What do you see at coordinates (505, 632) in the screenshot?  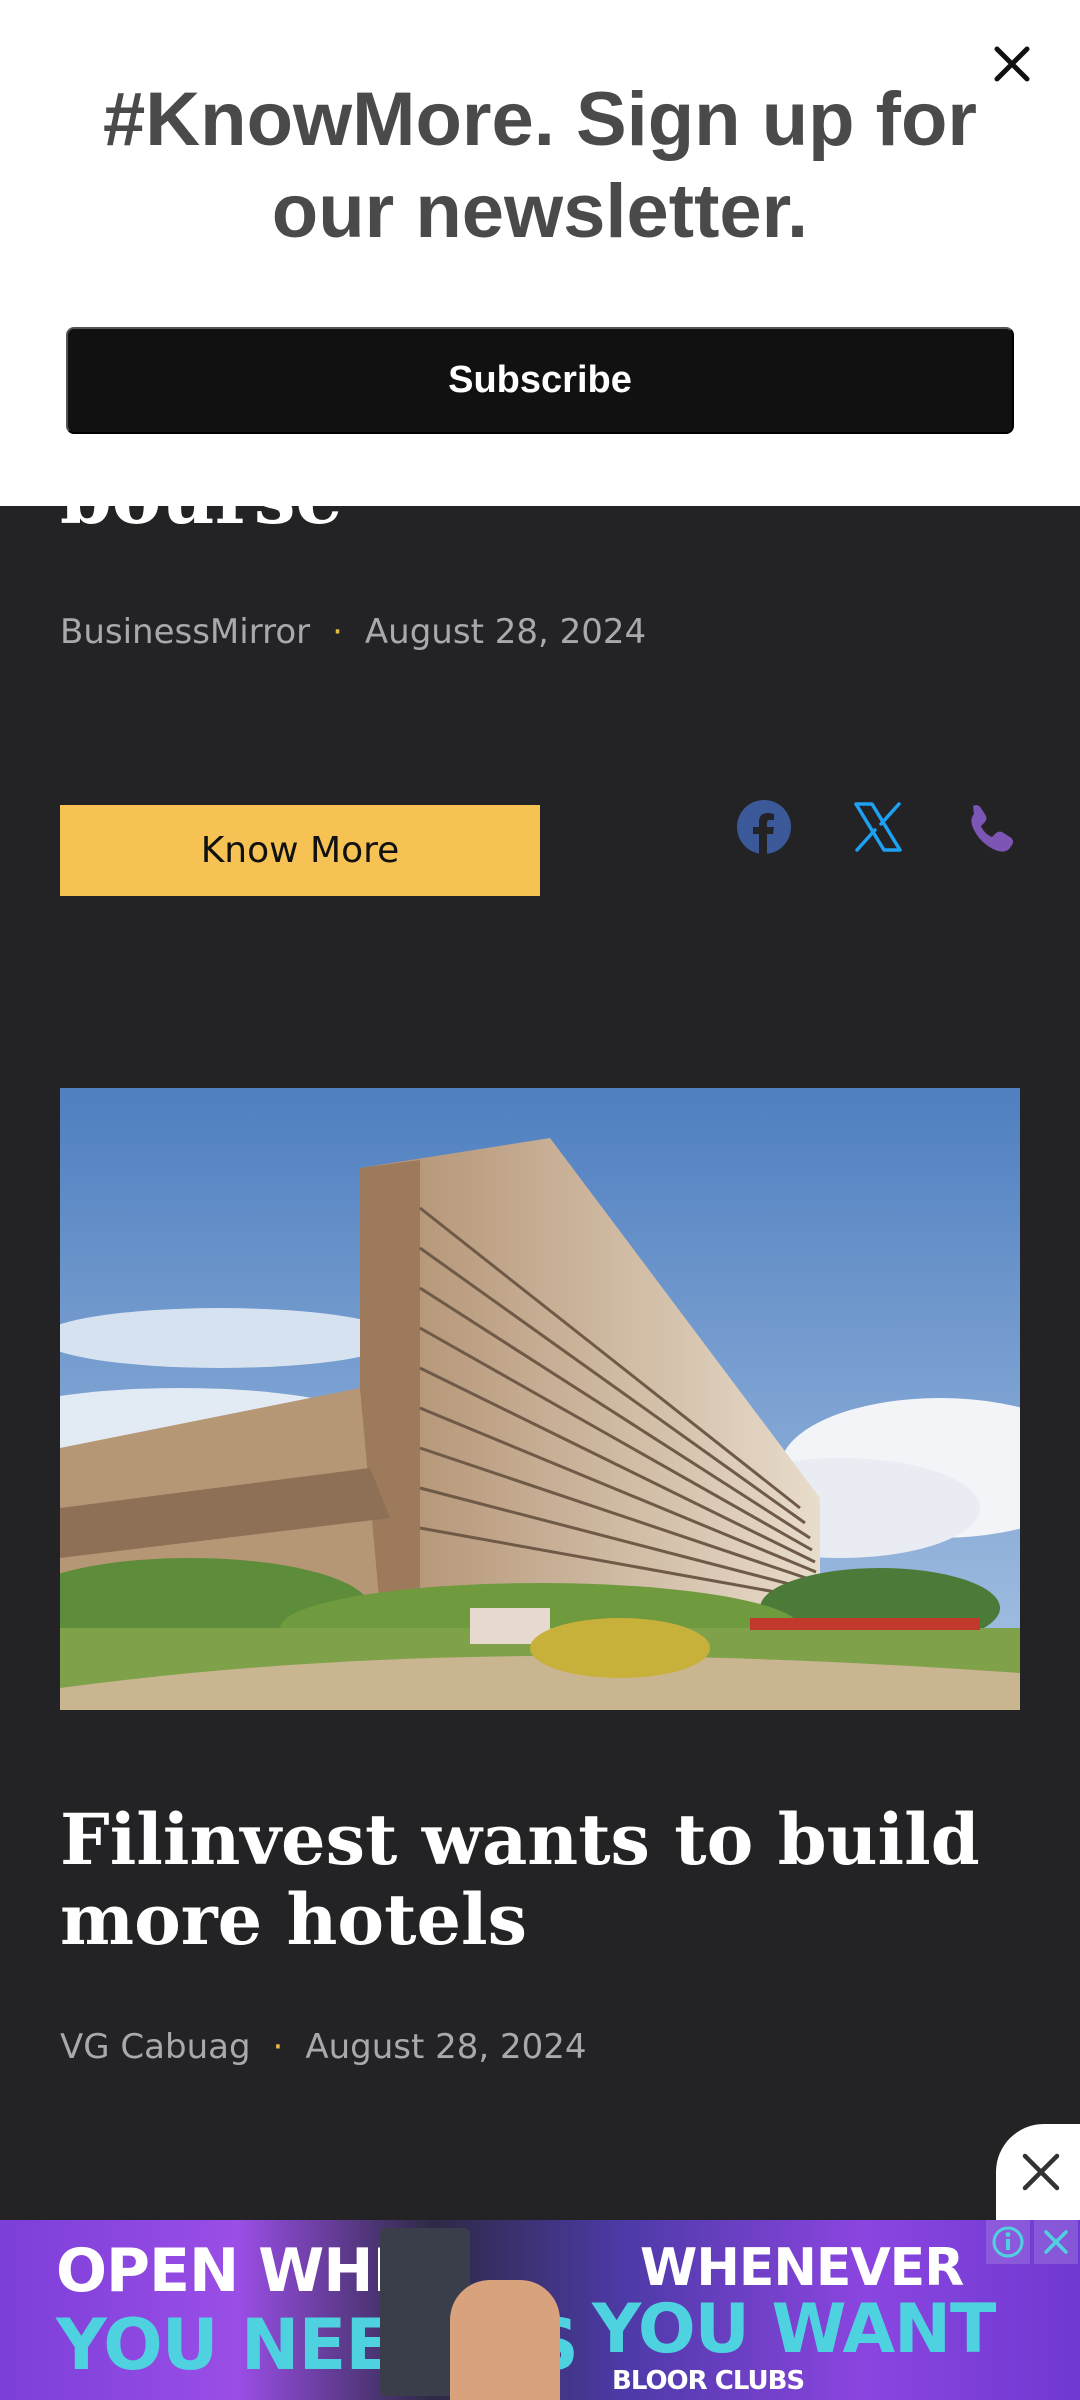 I see `previous-article-date: August 28, 2024` at bounding box center [505, 632].